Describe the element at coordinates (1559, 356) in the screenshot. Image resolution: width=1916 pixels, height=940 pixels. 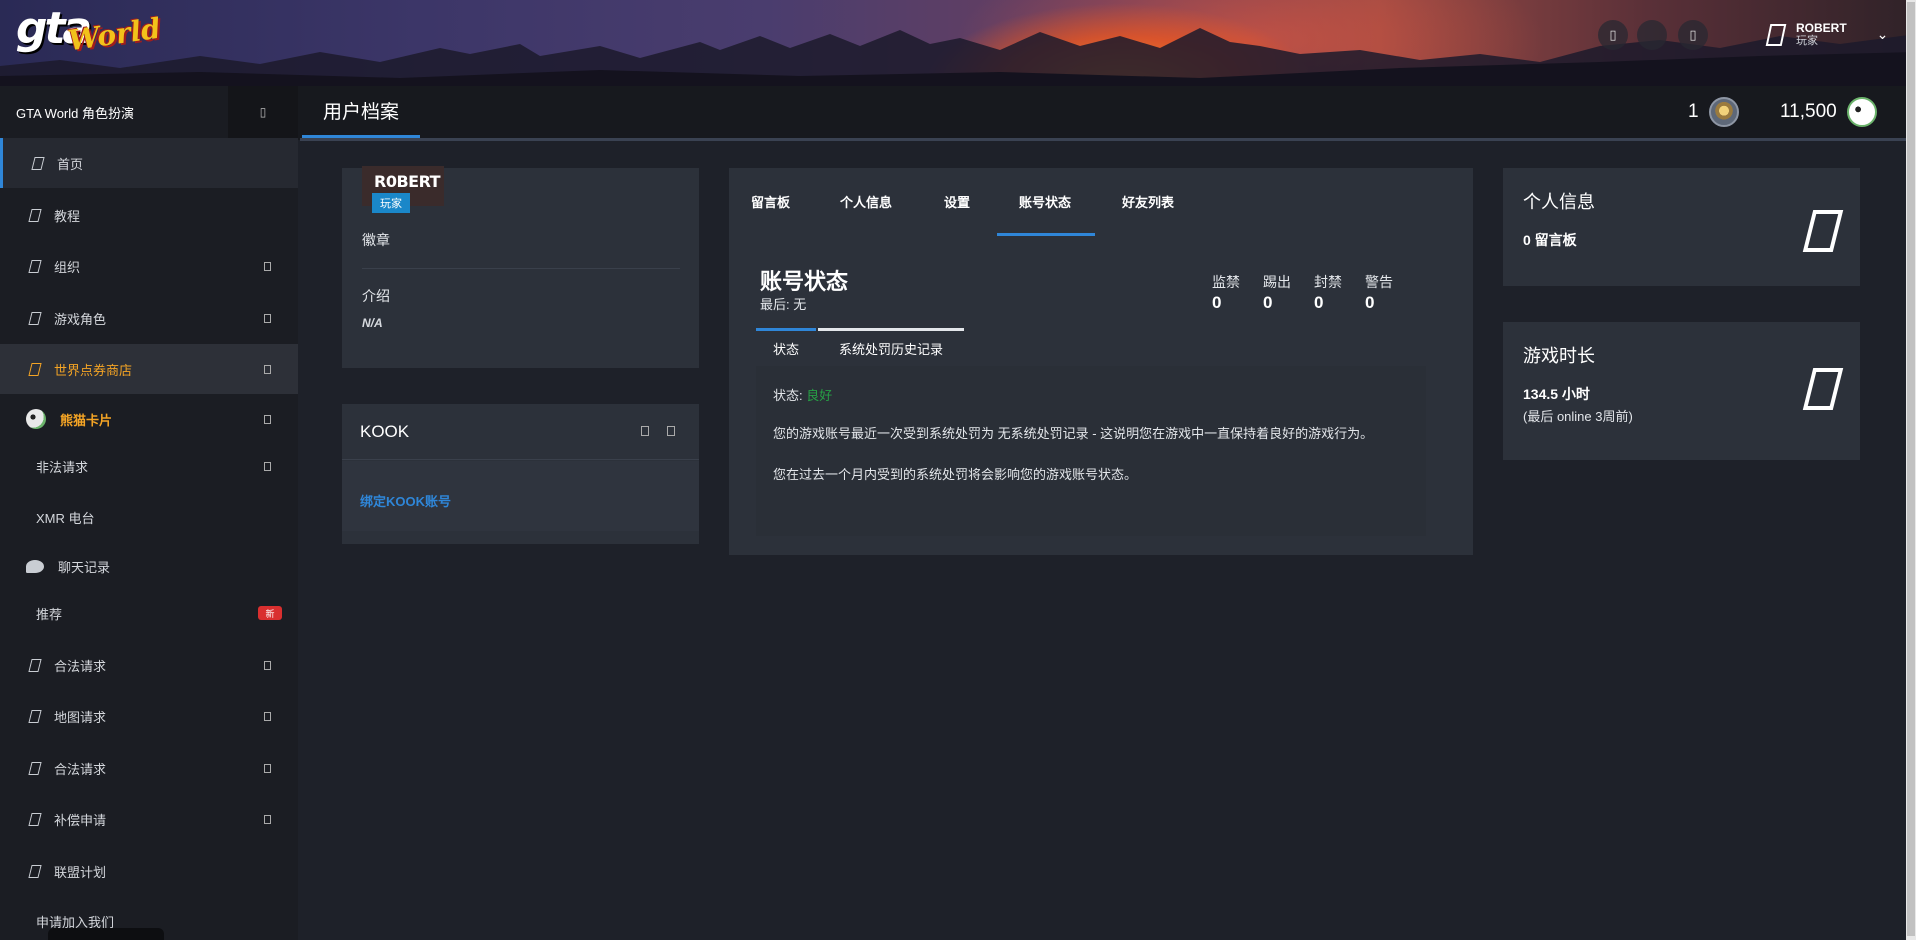
I see `card-title: 游戏时长` at that location.